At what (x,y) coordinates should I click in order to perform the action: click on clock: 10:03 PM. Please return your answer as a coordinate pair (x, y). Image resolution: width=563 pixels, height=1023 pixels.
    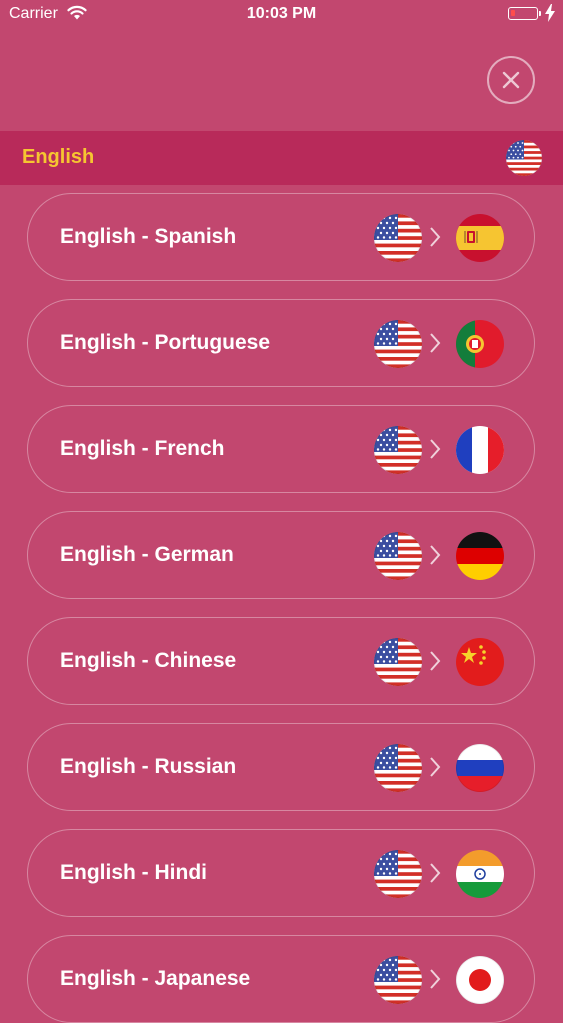
    Looking at the image, I should click on (281, 13).